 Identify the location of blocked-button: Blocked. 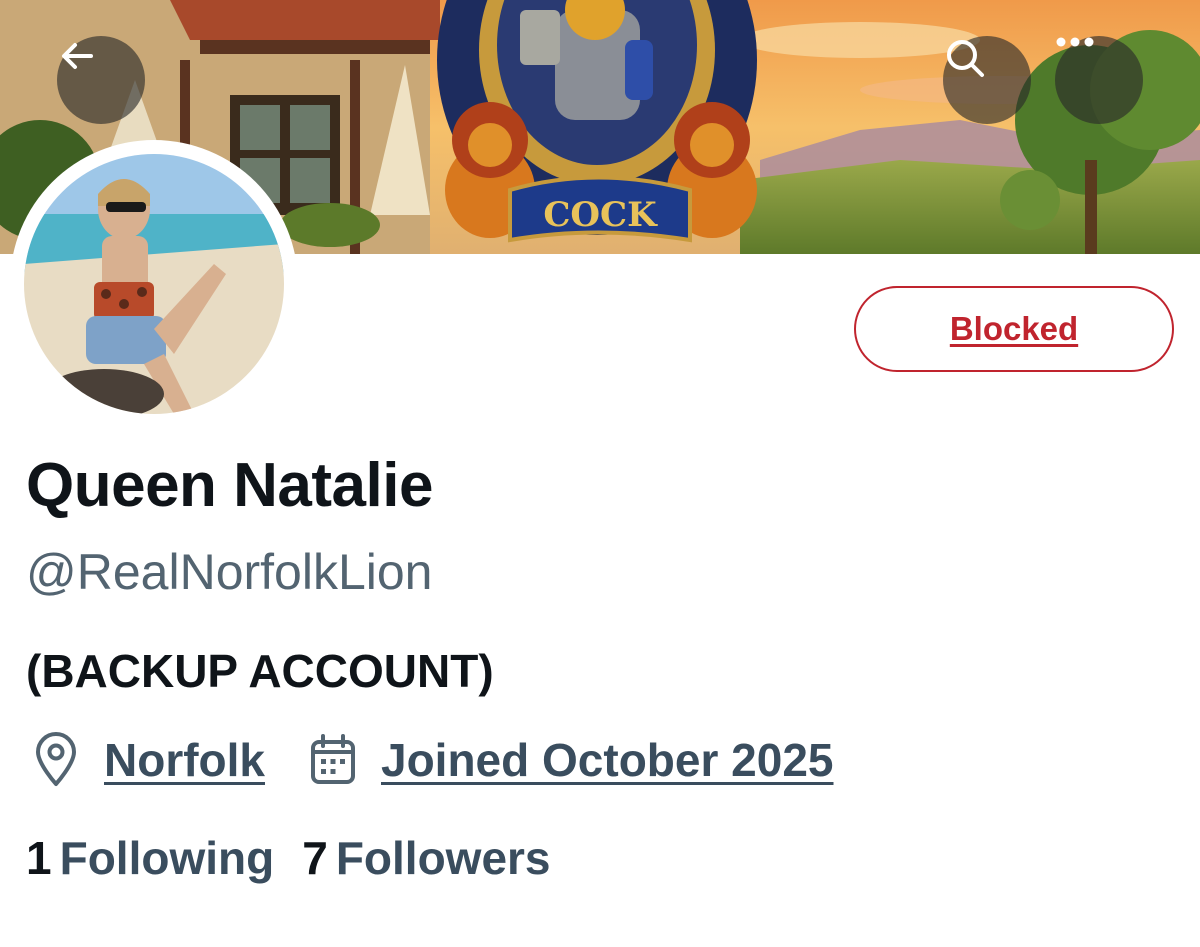
(1014, 329).